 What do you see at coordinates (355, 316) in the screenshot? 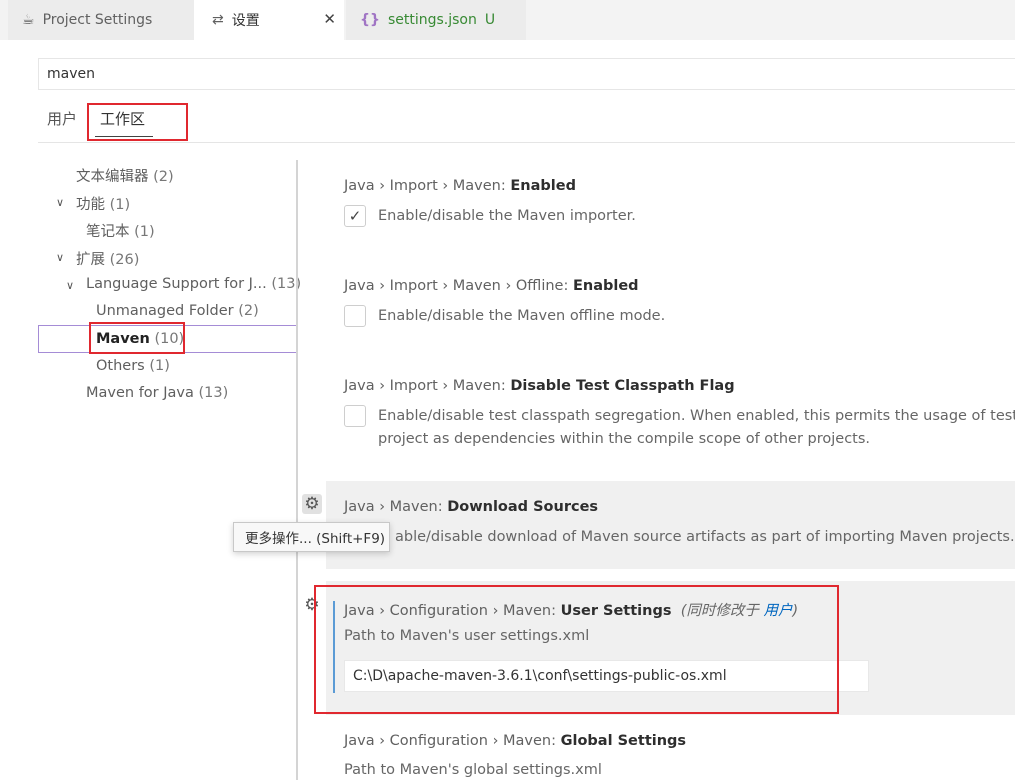
I see `maven-offline-checkbox` at bounding box center [355, 316].